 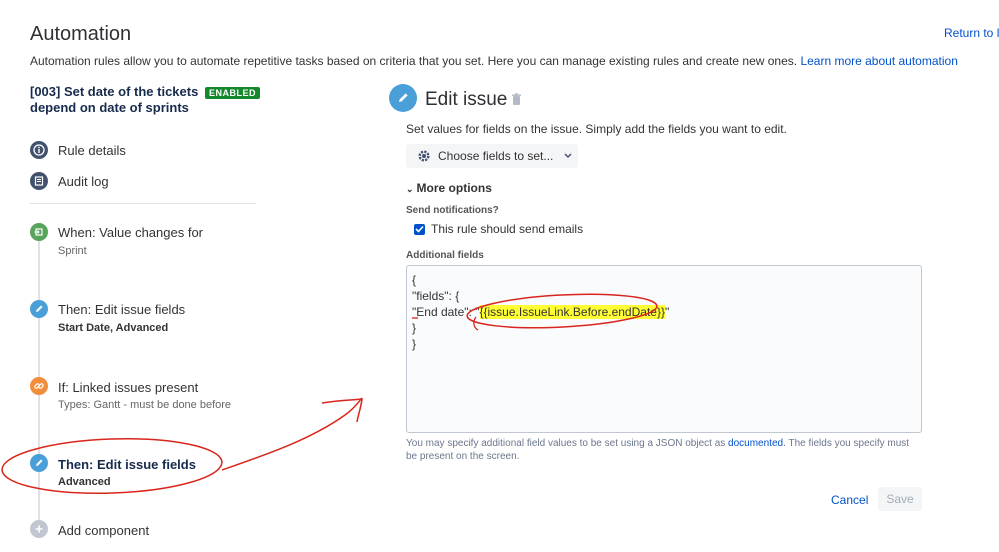 What do you see at coordinates (113, 328) in the screenshot?
I see `component-subtitle: Start Date, Advanced` at bounding box center [113, 328].